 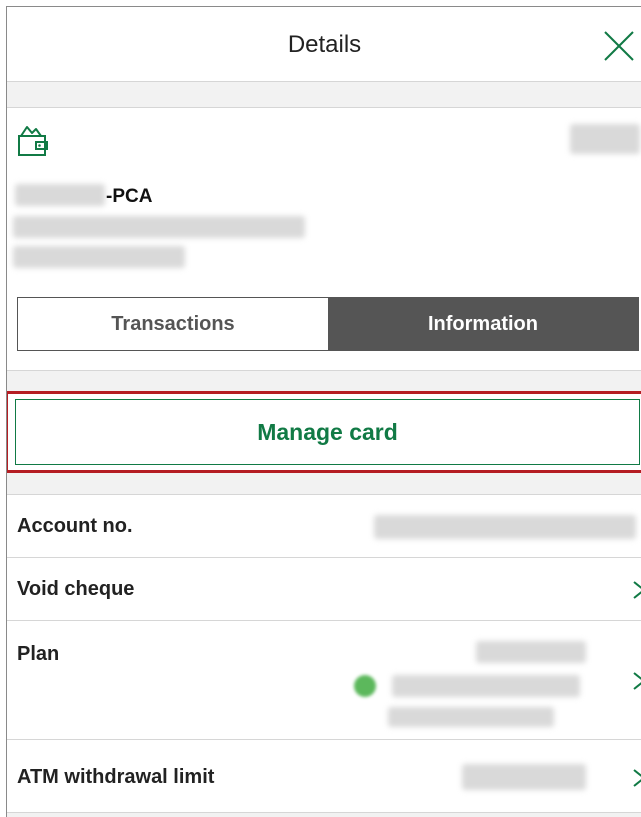 I want to click on manage-card-highlight: Manage card, so click(x=324, y=432).